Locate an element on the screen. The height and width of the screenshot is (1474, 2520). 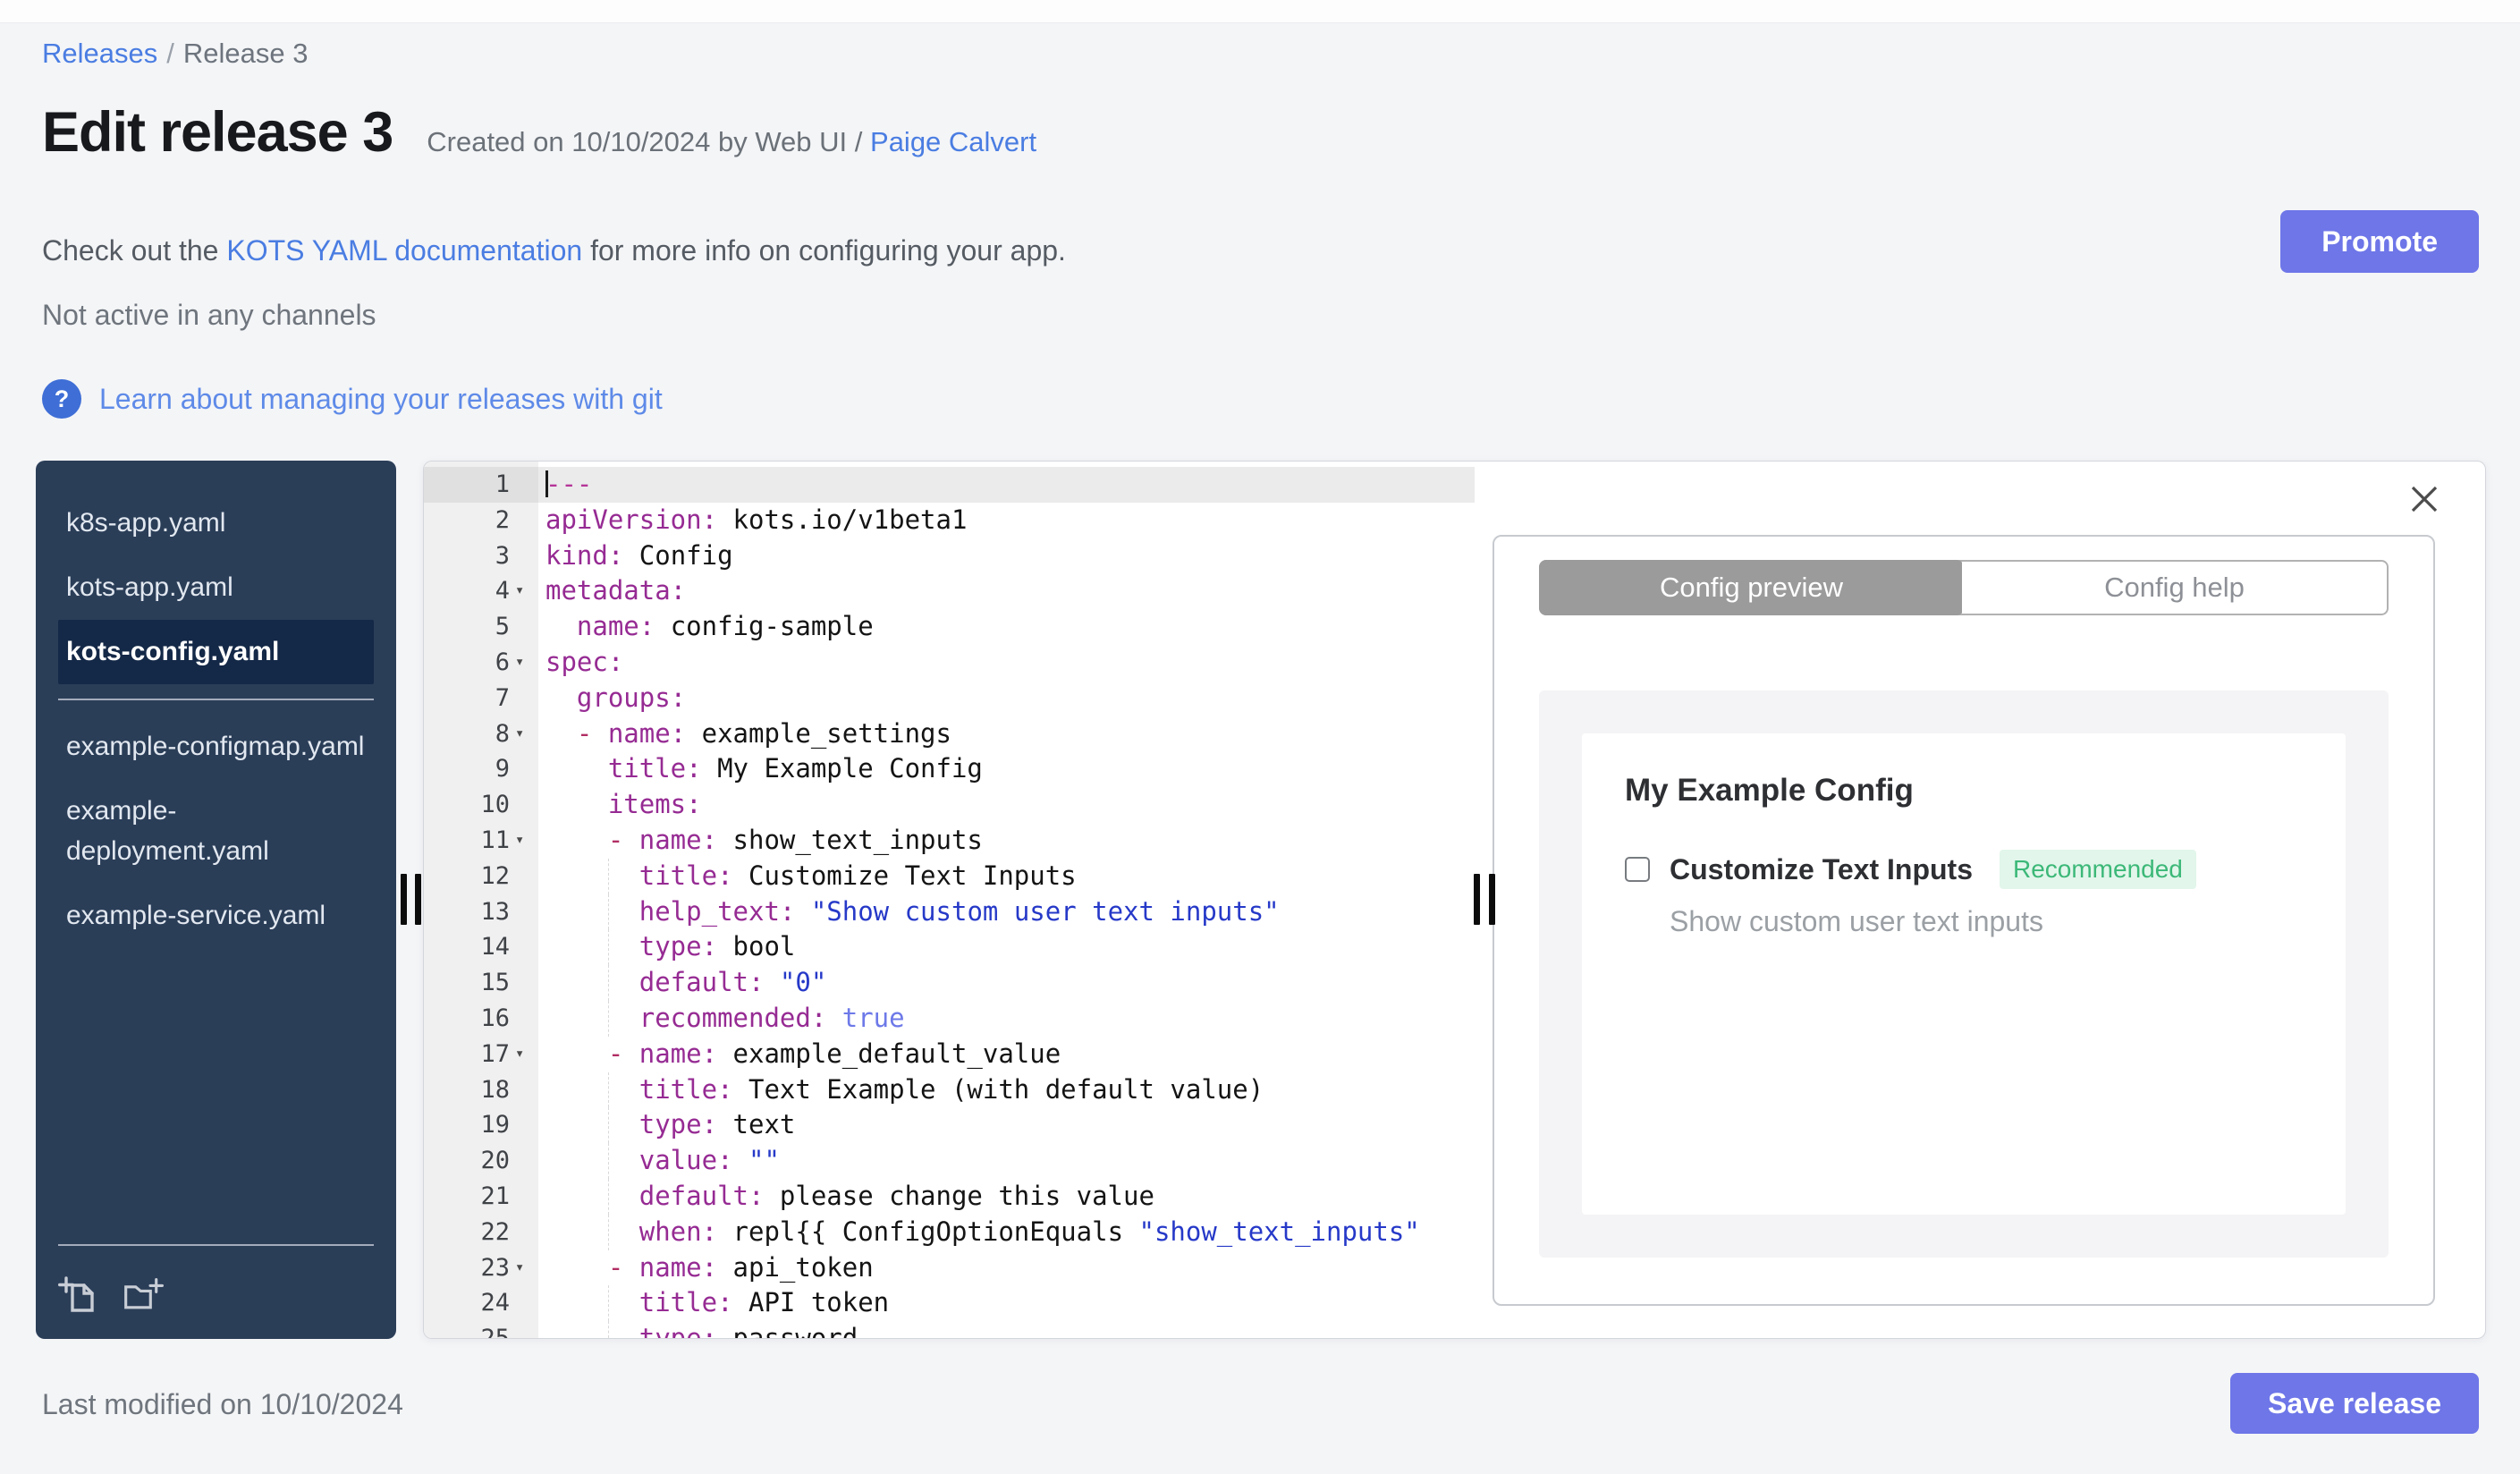
code-line: 7 groups: is located at coordinates (949, 698).